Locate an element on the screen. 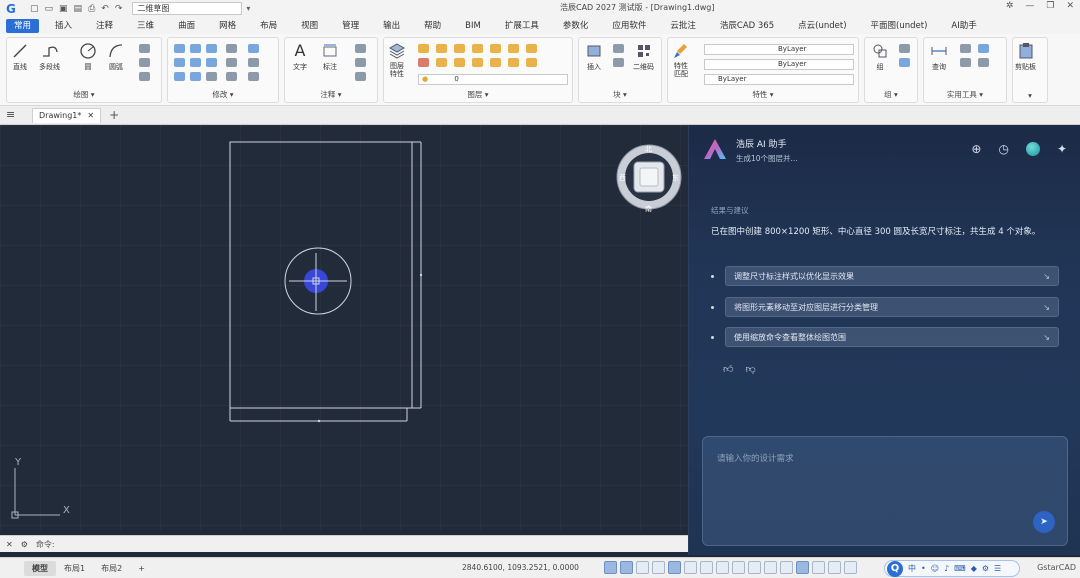  insert-block-tool: 插入 is located at coordinates (594, 57).